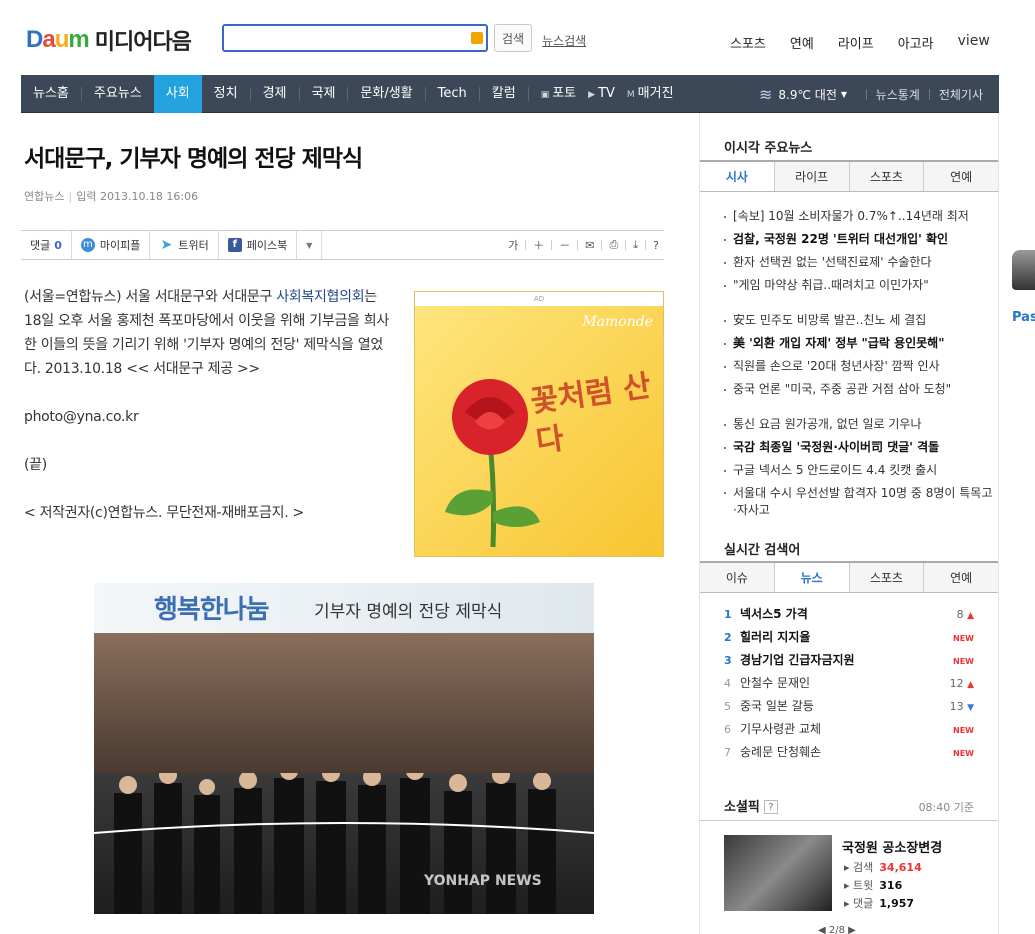  What do you see at coordinates (886, 176) in the screenshot?
I see `tab-sports: 스포츠` at bounding box center [886, 176].